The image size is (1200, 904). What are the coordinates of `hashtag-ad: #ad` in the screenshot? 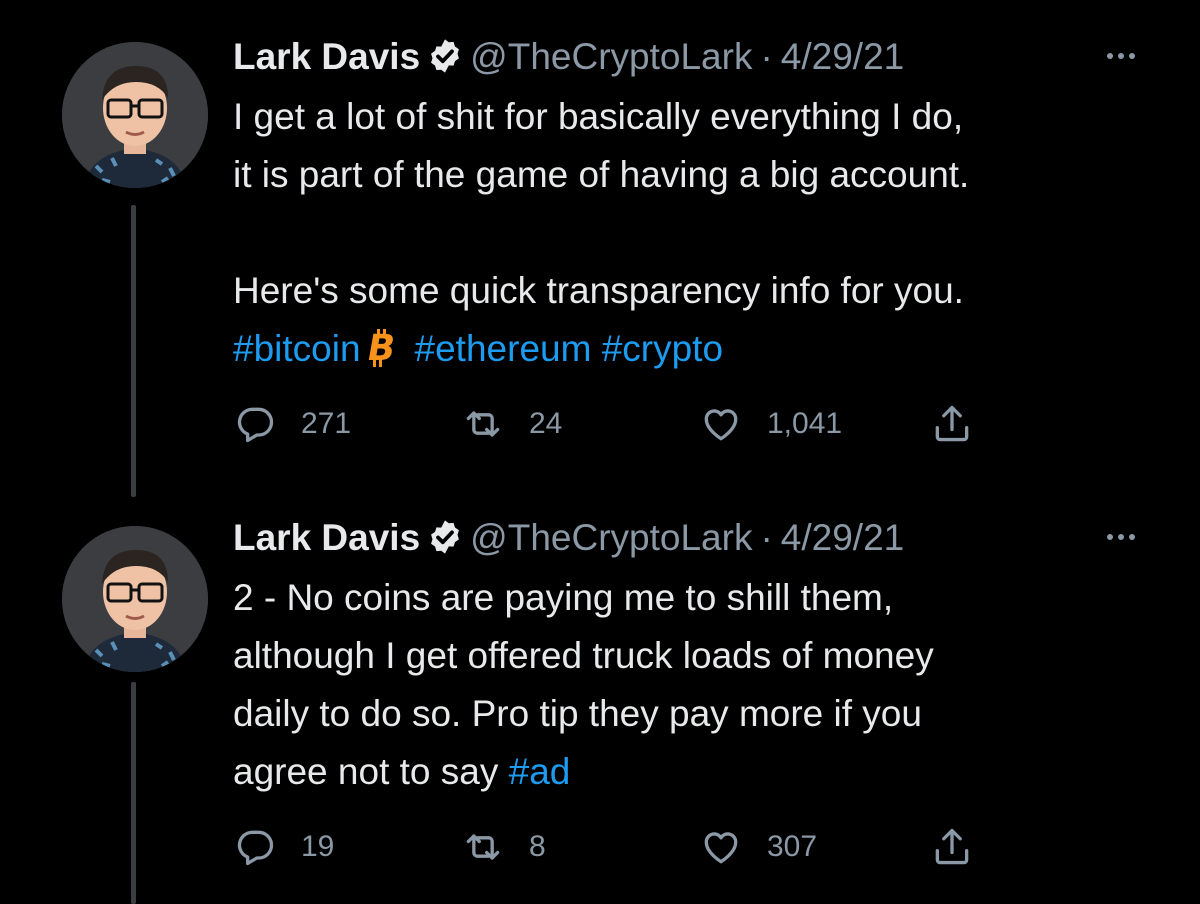 It's located at (540, 771).